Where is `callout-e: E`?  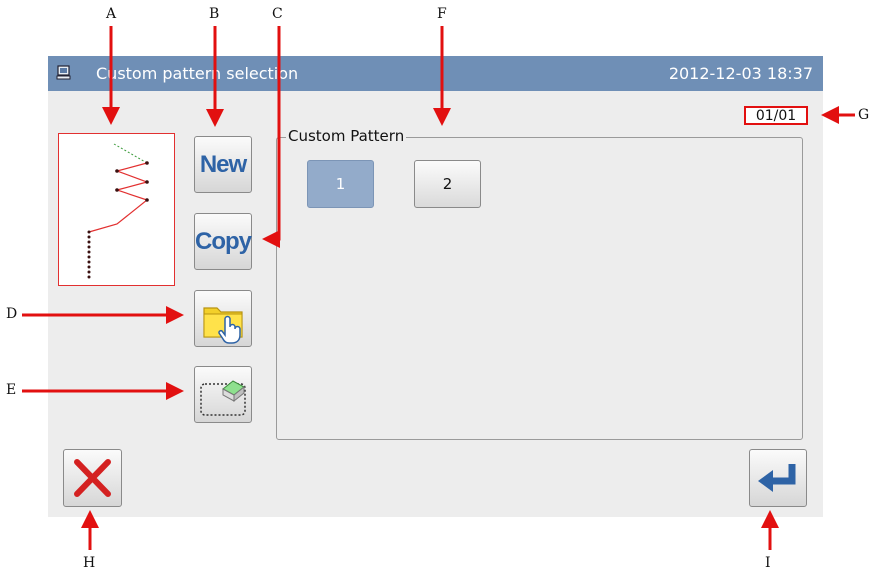
callout-e: E is located at coordinates (11, 390).